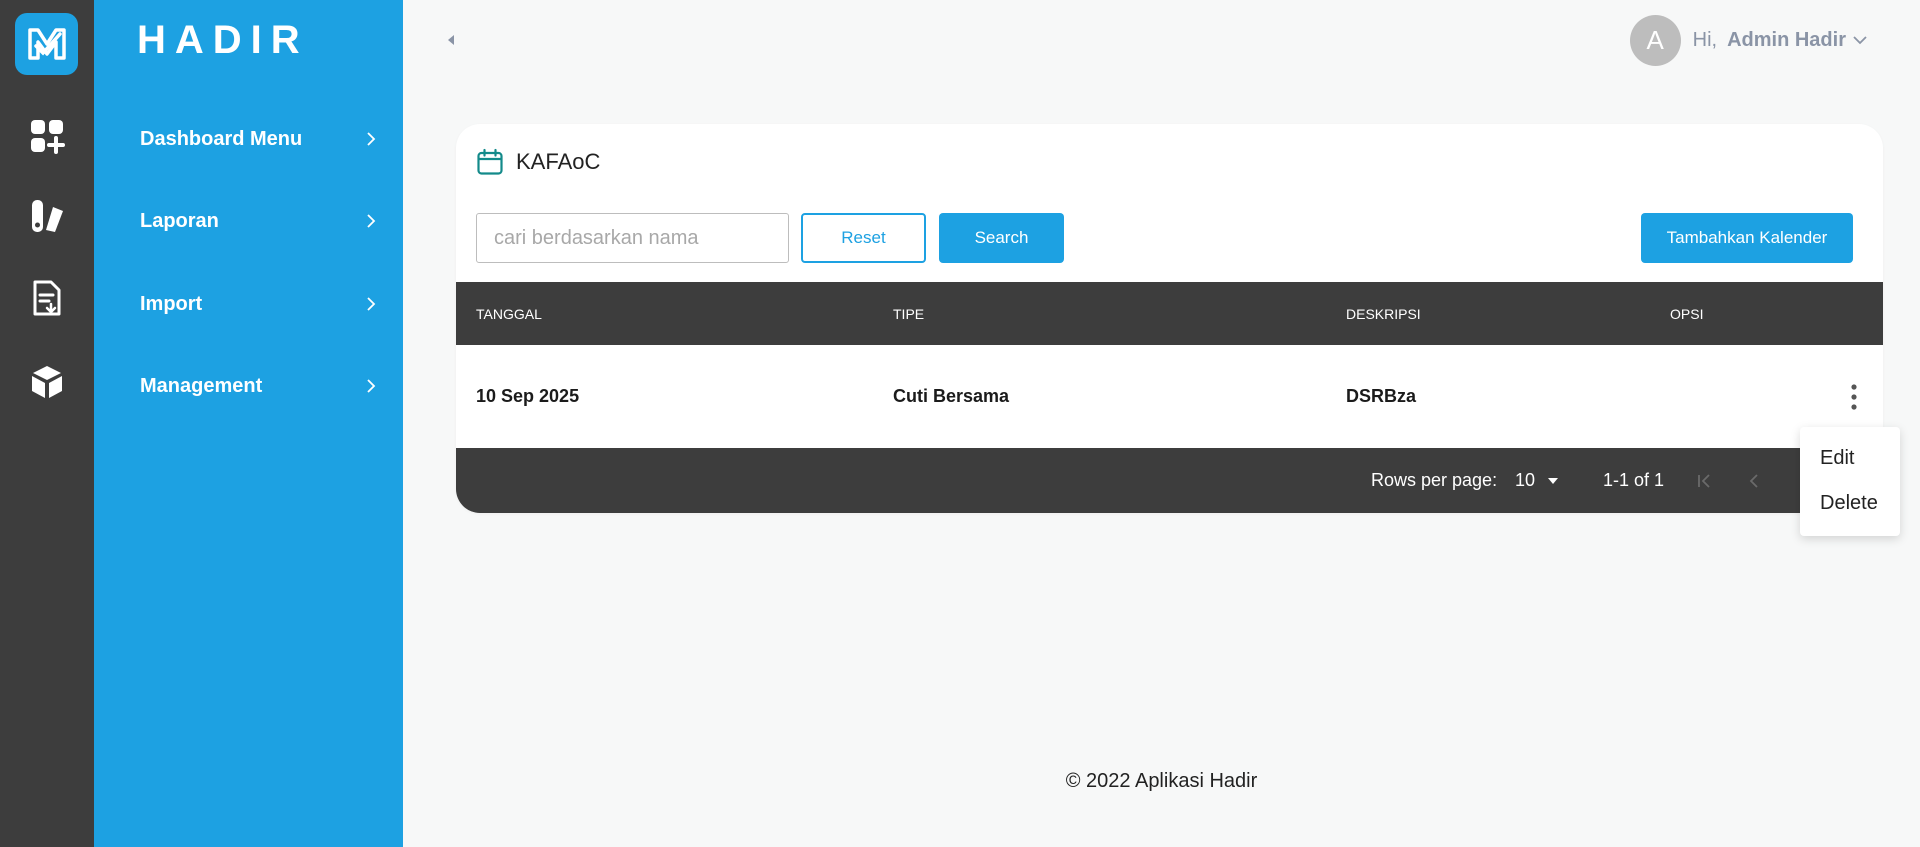  I want to click on rows-per-page-label: Rows per page:, so click(1434, 480).